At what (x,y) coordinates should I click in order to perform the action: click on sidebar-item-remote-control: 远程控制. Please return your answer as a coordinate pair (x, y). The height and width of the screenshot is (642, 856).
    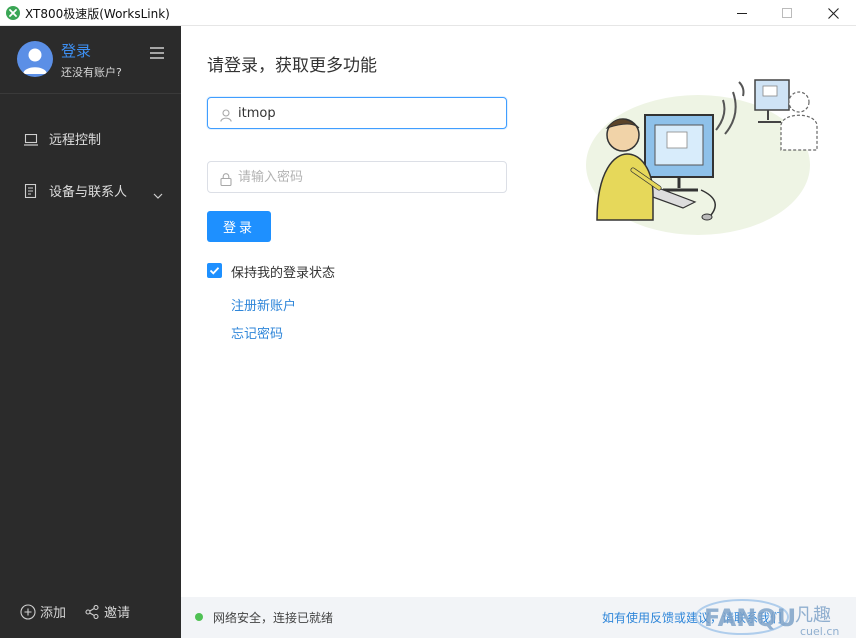
    Looking at the image, I should click on (90, 138).